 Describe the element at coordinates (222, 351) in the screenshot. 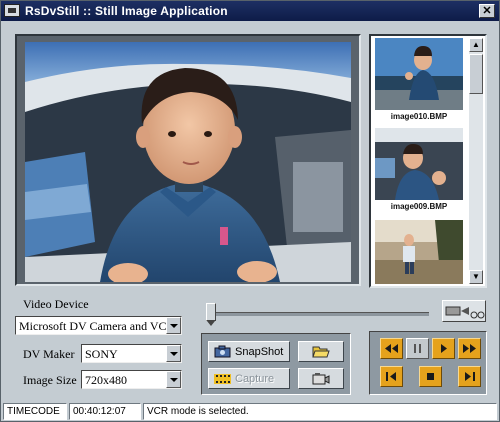

I see `camera-icon` at that location.